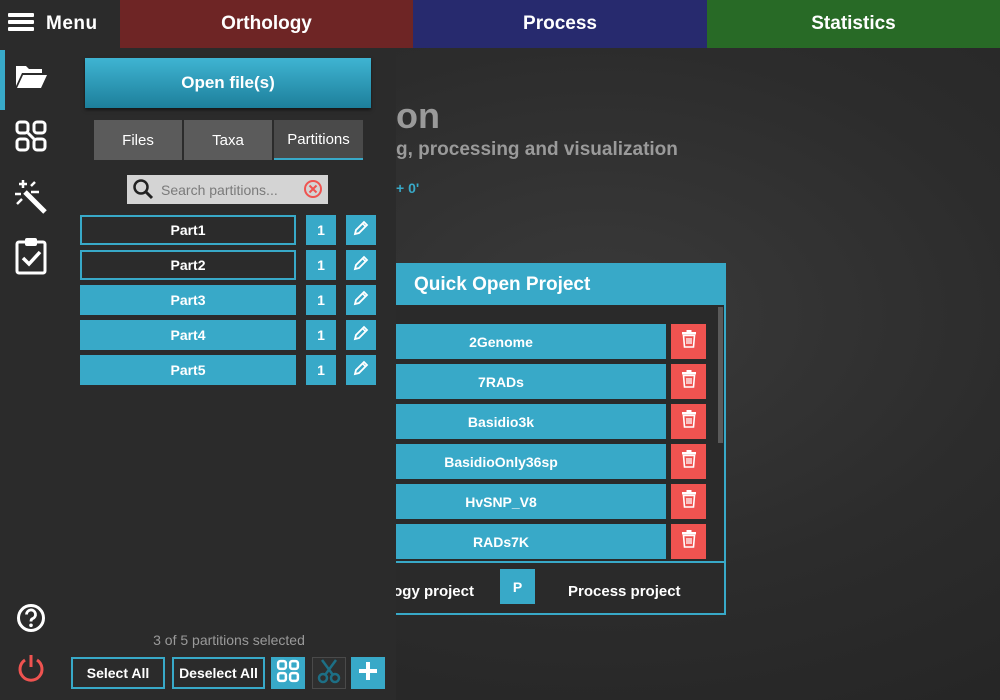 Image resolution: width=1000 pixels, height=700 pixels. I want to click on help-icon, so click(31, 620).